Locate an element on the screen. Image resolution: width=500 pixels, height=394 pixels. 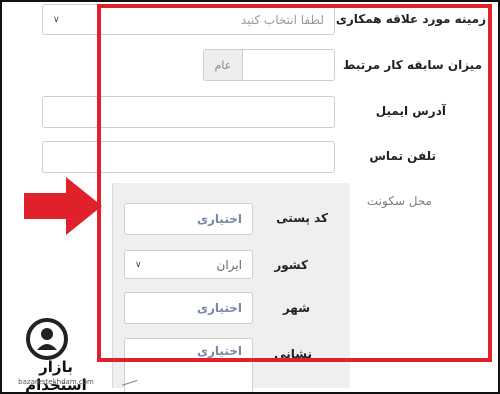
address-textarea: اختیاری is located at coordinates (188, 366).